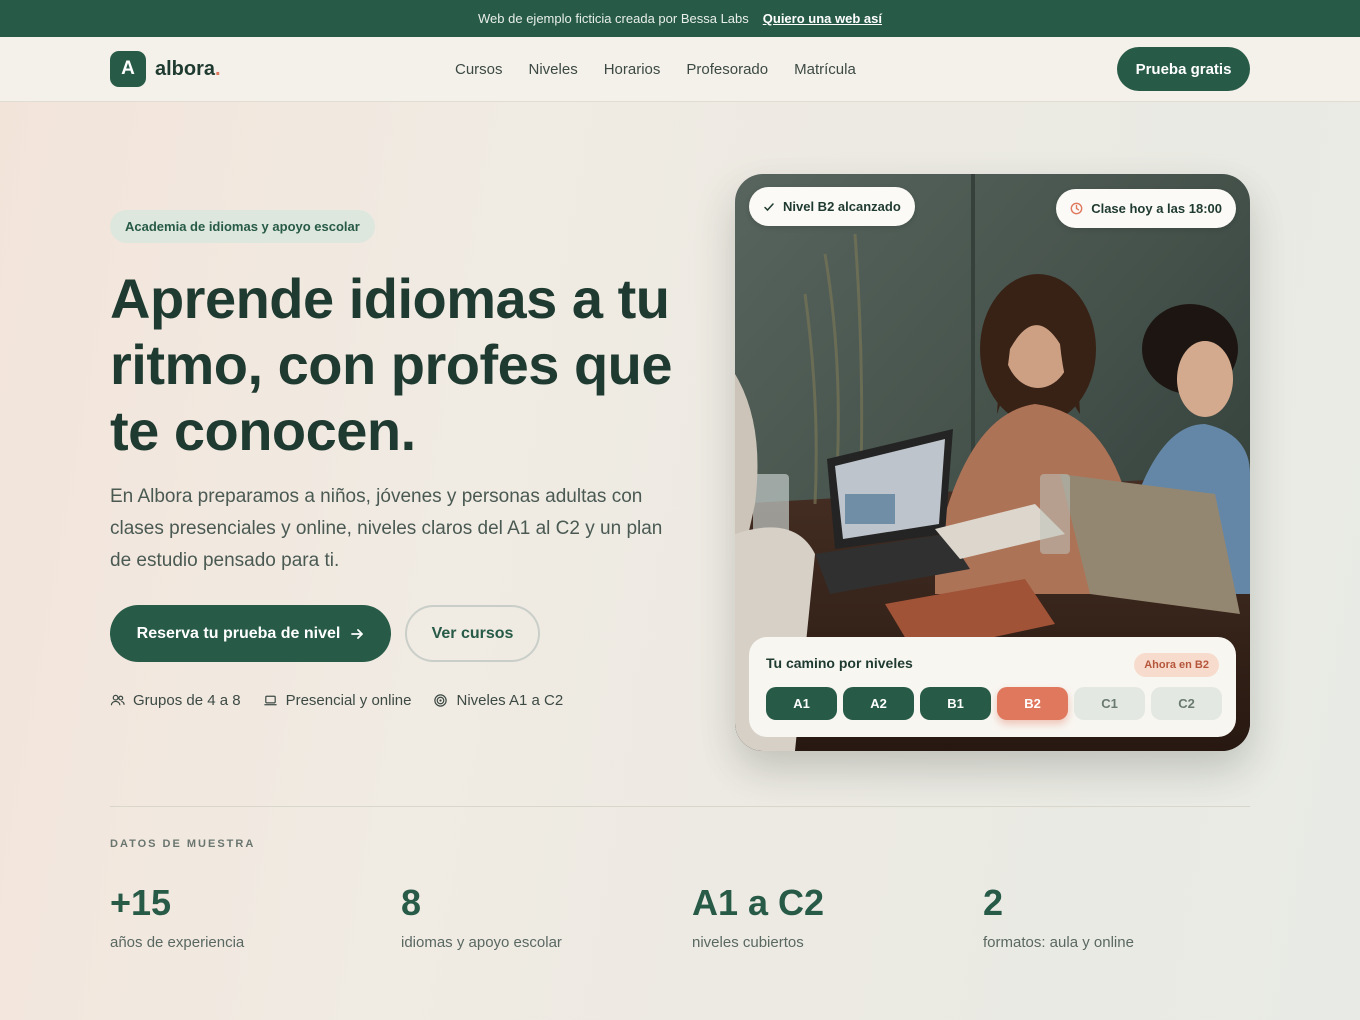  I want to click on stat-label: idiomas y apoyo escolar, so click(481, 942).